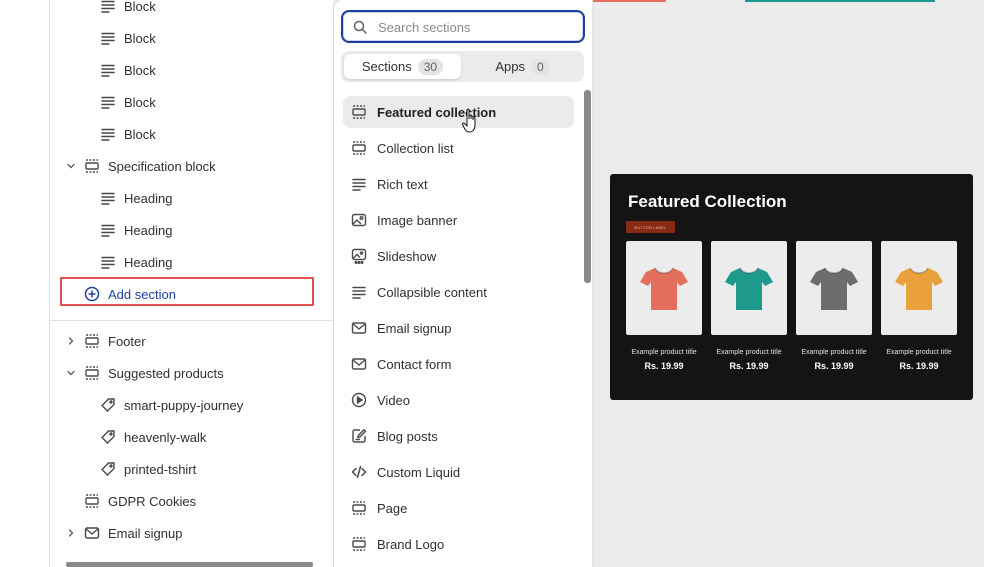 Image resolution: width=984 pixels, height=567 pixels. What do you see at coordinates (407, 256) in the screenshot?
I see `section-option-label: Slideshow` at bounding box center [407, 256].